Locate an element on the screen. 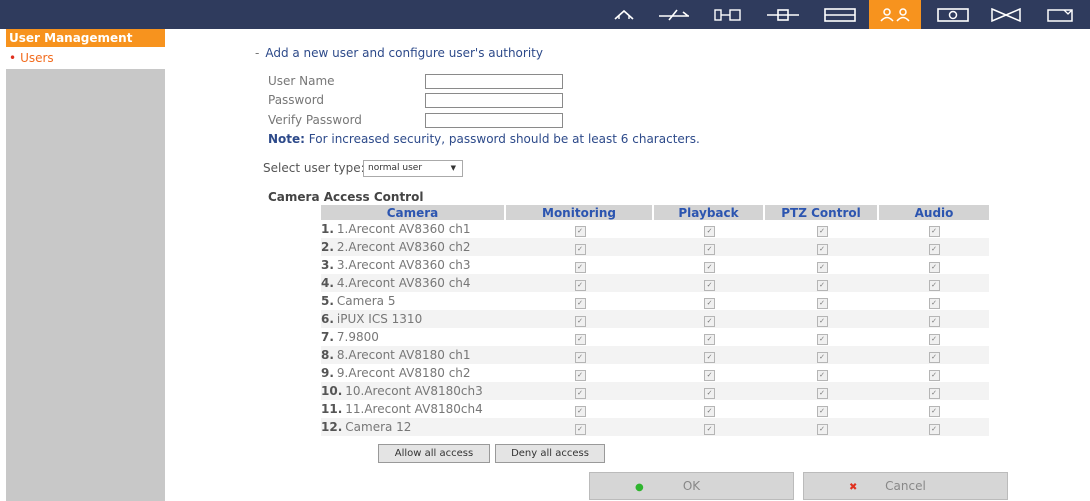  camera-name-cell: 1. 1.Arecont AV8360 ch1 is located at coordinates (413, 229).